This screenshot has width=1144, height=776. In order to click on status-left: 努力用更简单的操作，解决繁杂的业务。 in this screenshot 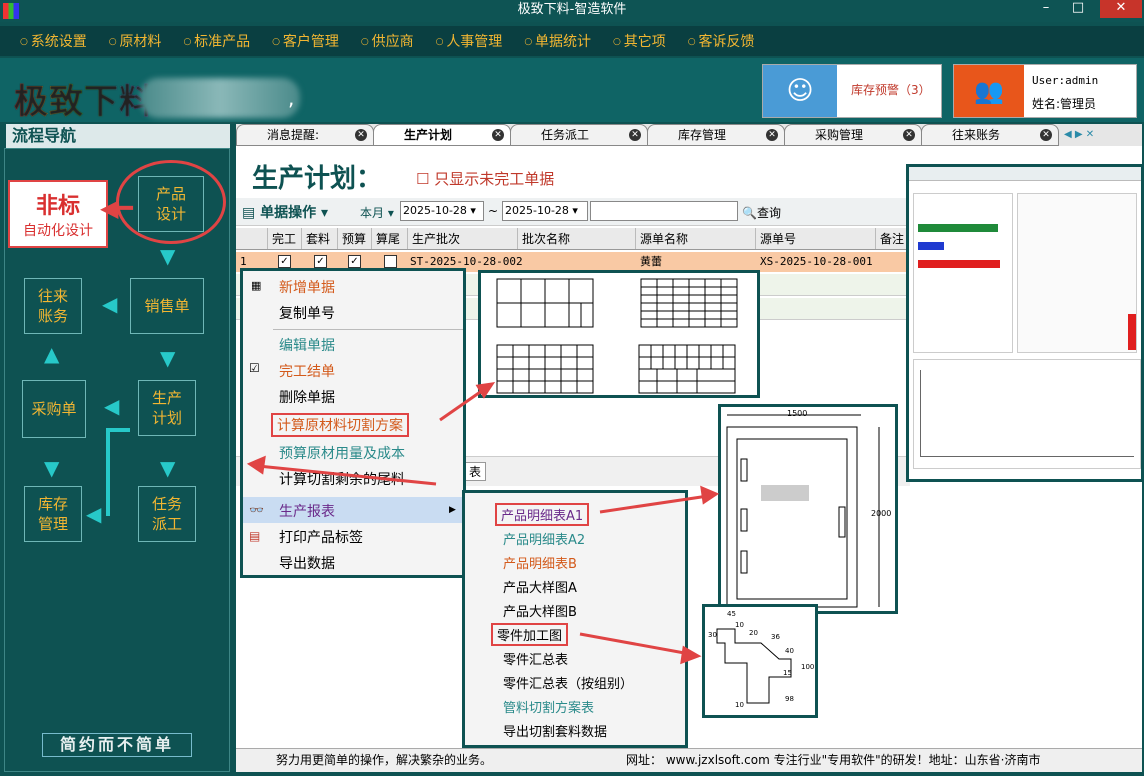, I will do `click(384, 760)`.